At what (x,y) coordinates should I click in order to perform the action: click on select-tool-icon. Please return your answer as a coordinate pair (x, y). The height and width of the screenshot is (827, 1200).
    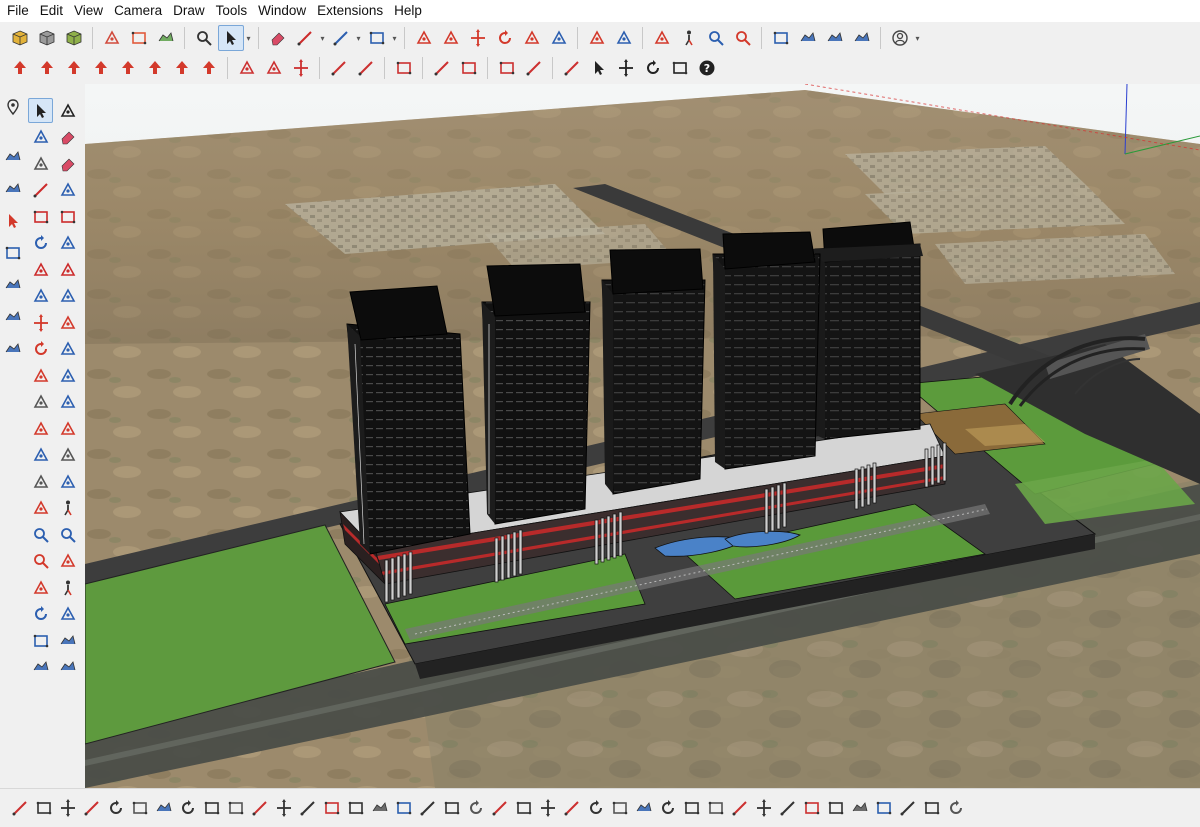
    Looking at the image, I should click on (40, 110).